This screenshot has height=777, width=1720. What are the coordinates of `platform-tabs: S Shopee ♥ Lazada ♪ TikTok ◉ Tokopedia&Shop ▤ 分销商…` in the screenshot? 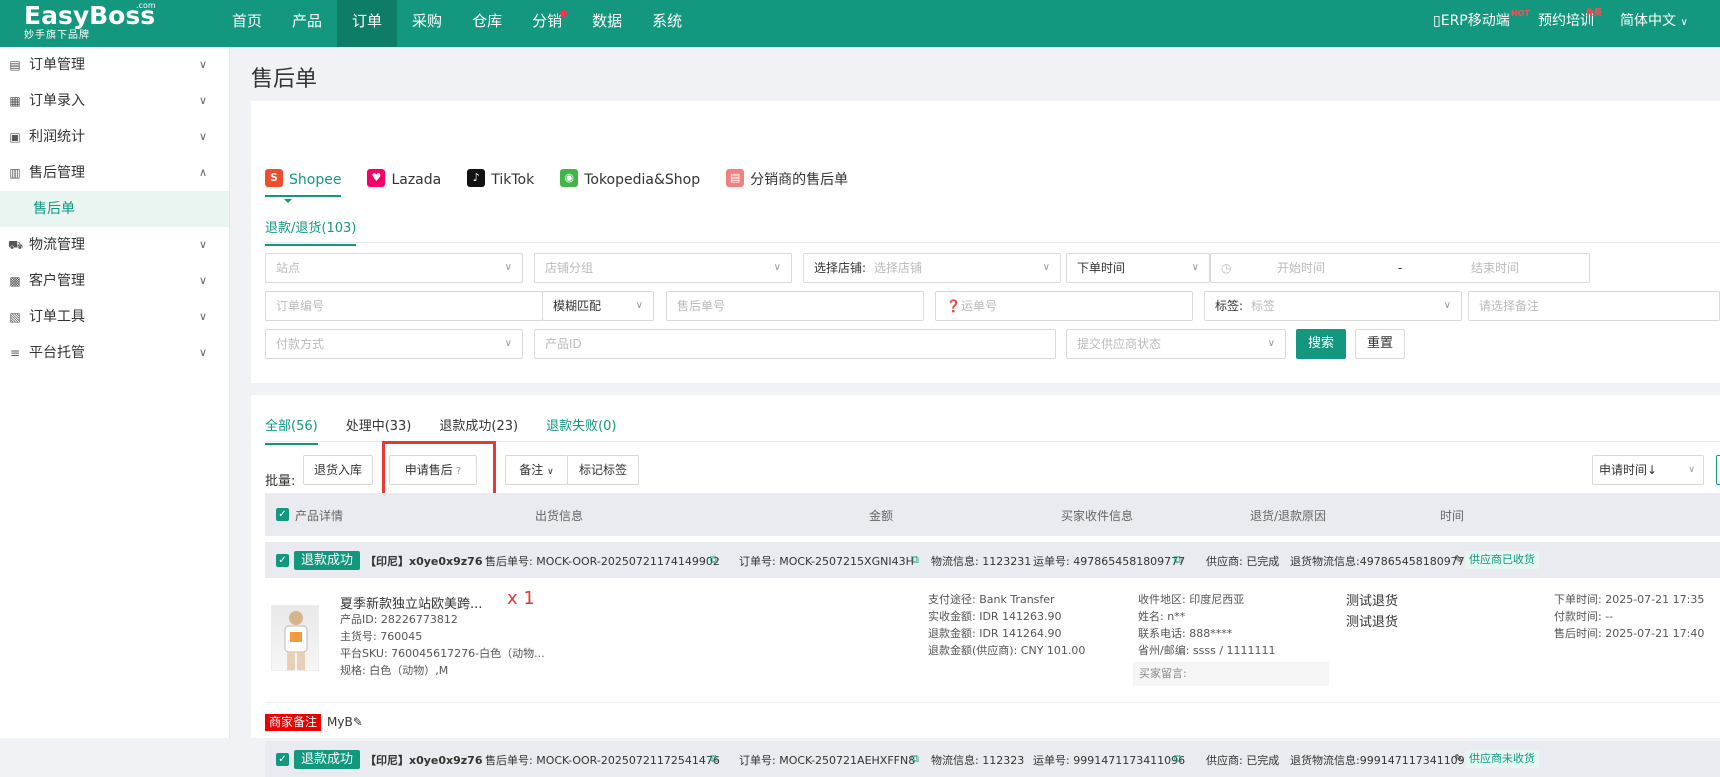 It's located at (569, 183).